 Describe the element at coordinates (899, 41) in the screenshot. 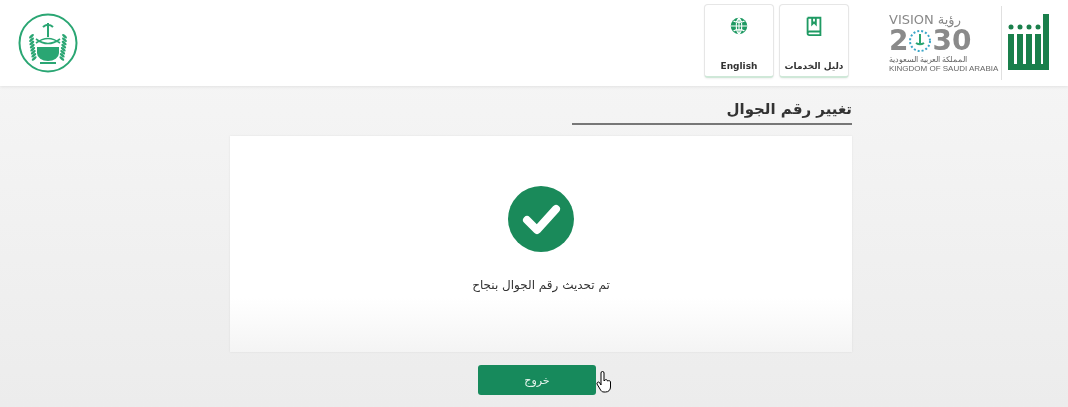

I see `year-logo-text: 2` at that location.